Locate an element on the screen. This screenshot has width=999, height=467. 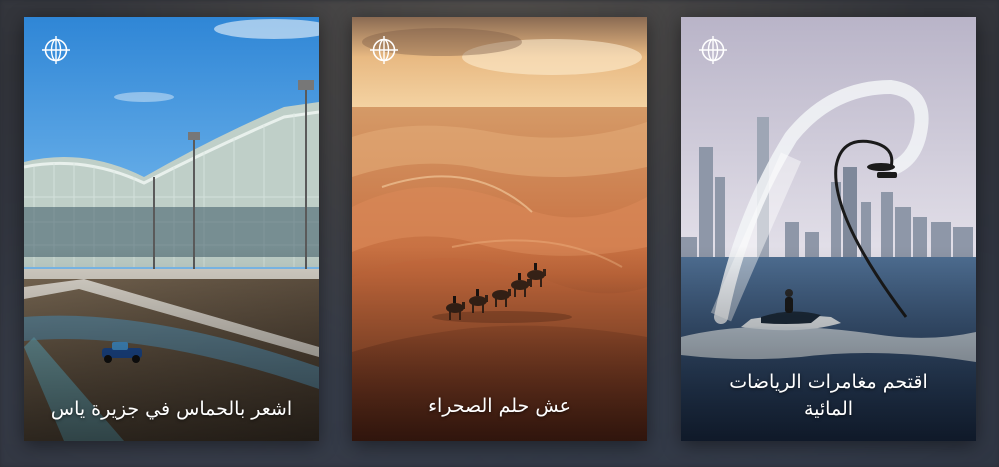
card-title: اشعر بالحماس في جزيرة ياس is located at coordinates (171, 409).